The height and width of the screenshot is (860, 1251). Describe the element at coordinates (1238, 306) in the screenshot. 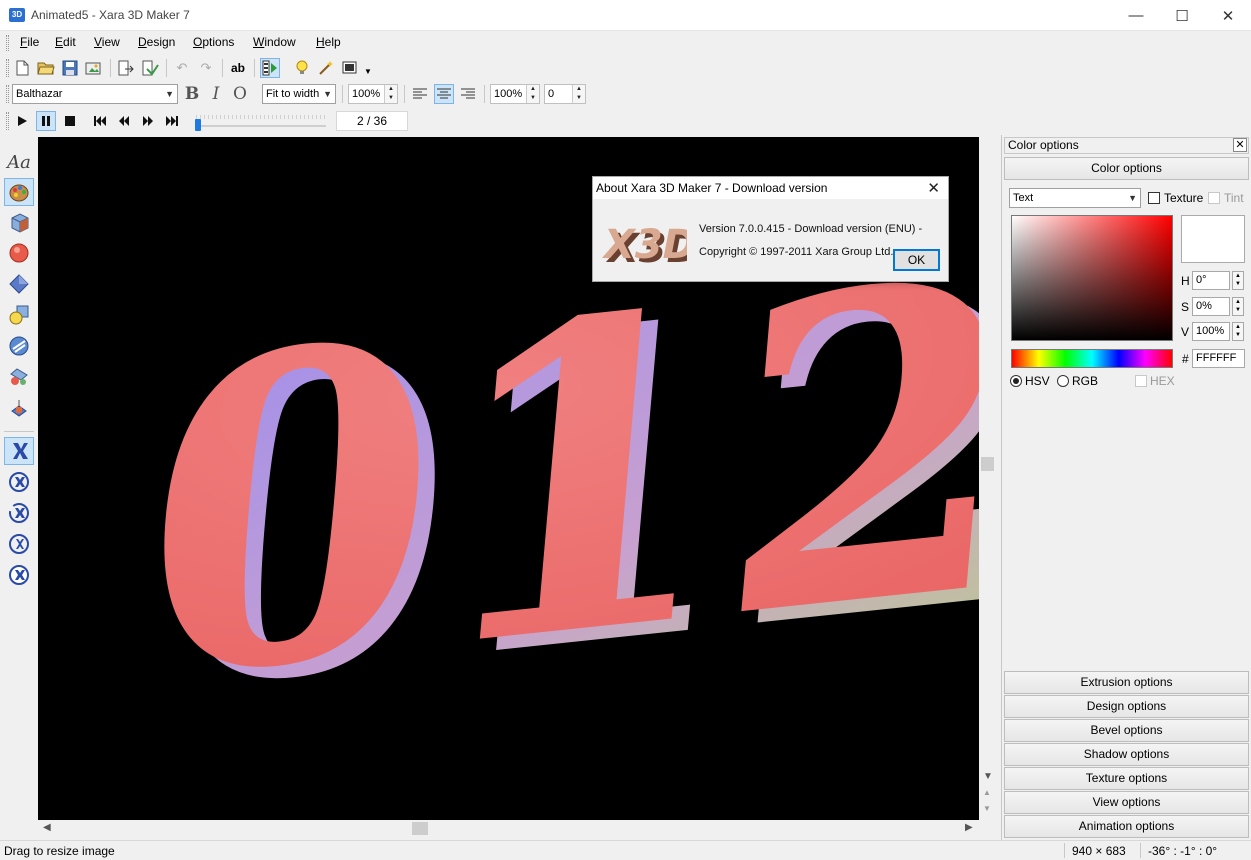

I see `saturation-spinner: ▲ ▼` at that location.